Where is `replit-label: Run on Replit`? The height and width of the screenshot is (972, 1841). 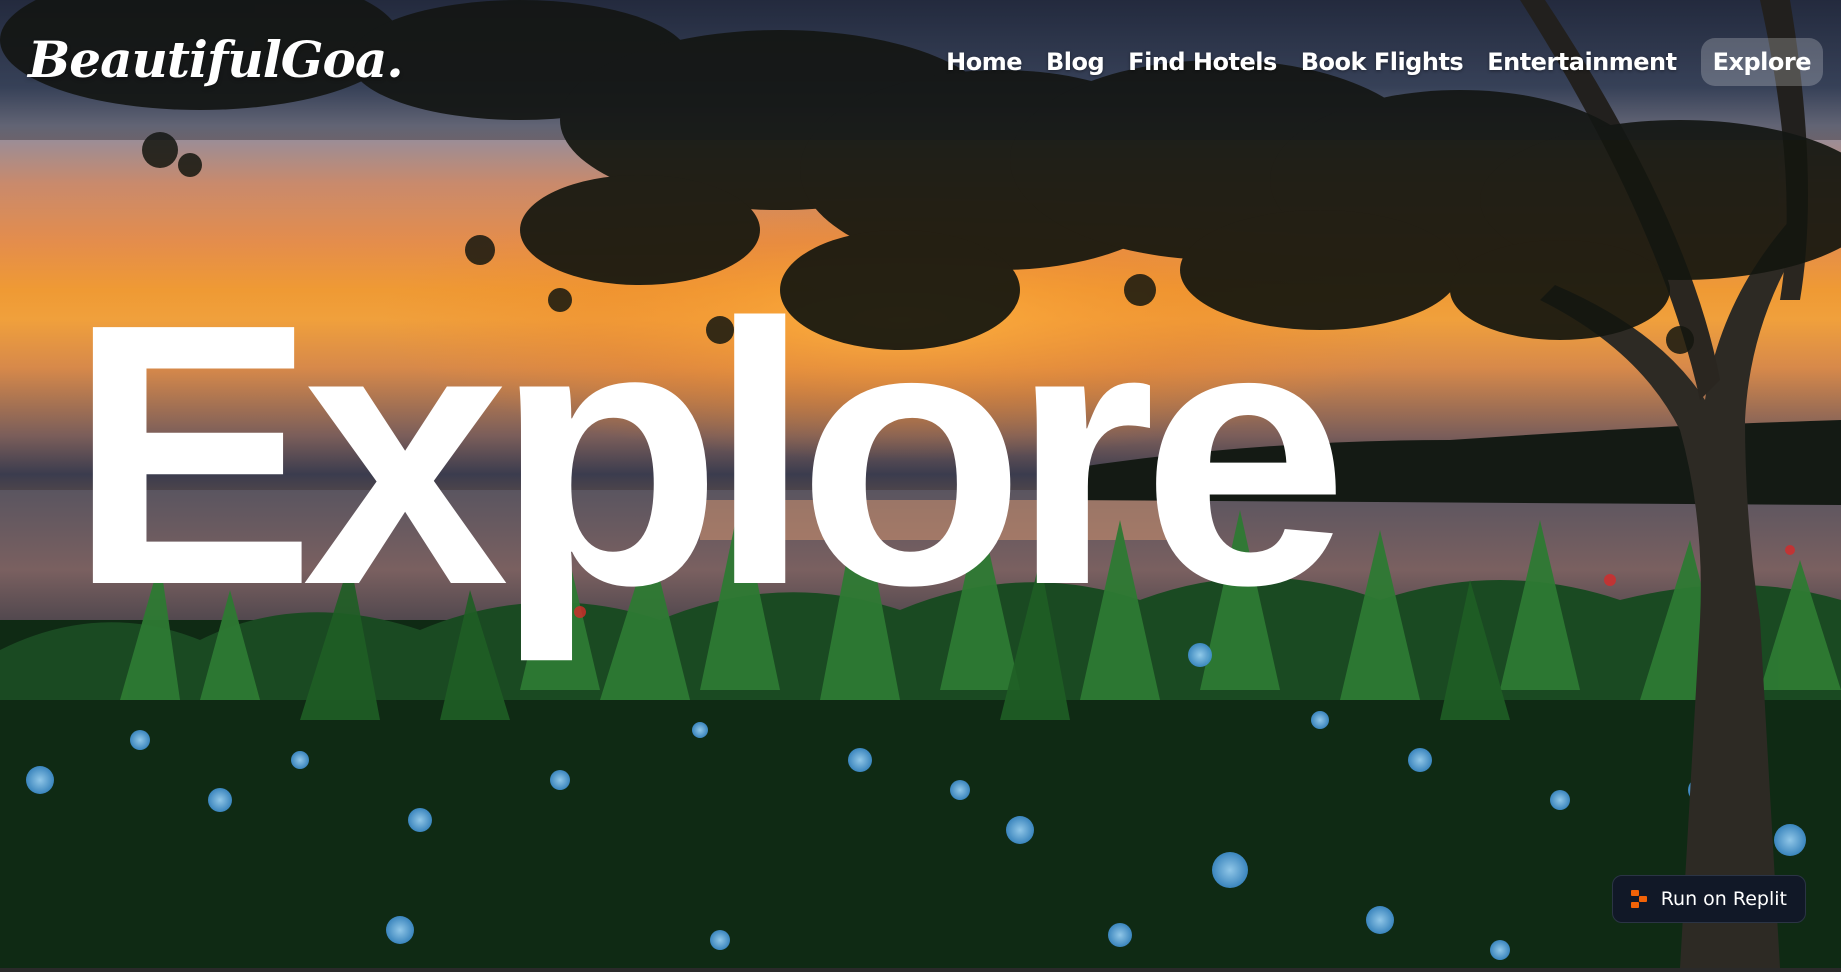 replit-label: Run on Replit is located at coordinates (1723, 899).